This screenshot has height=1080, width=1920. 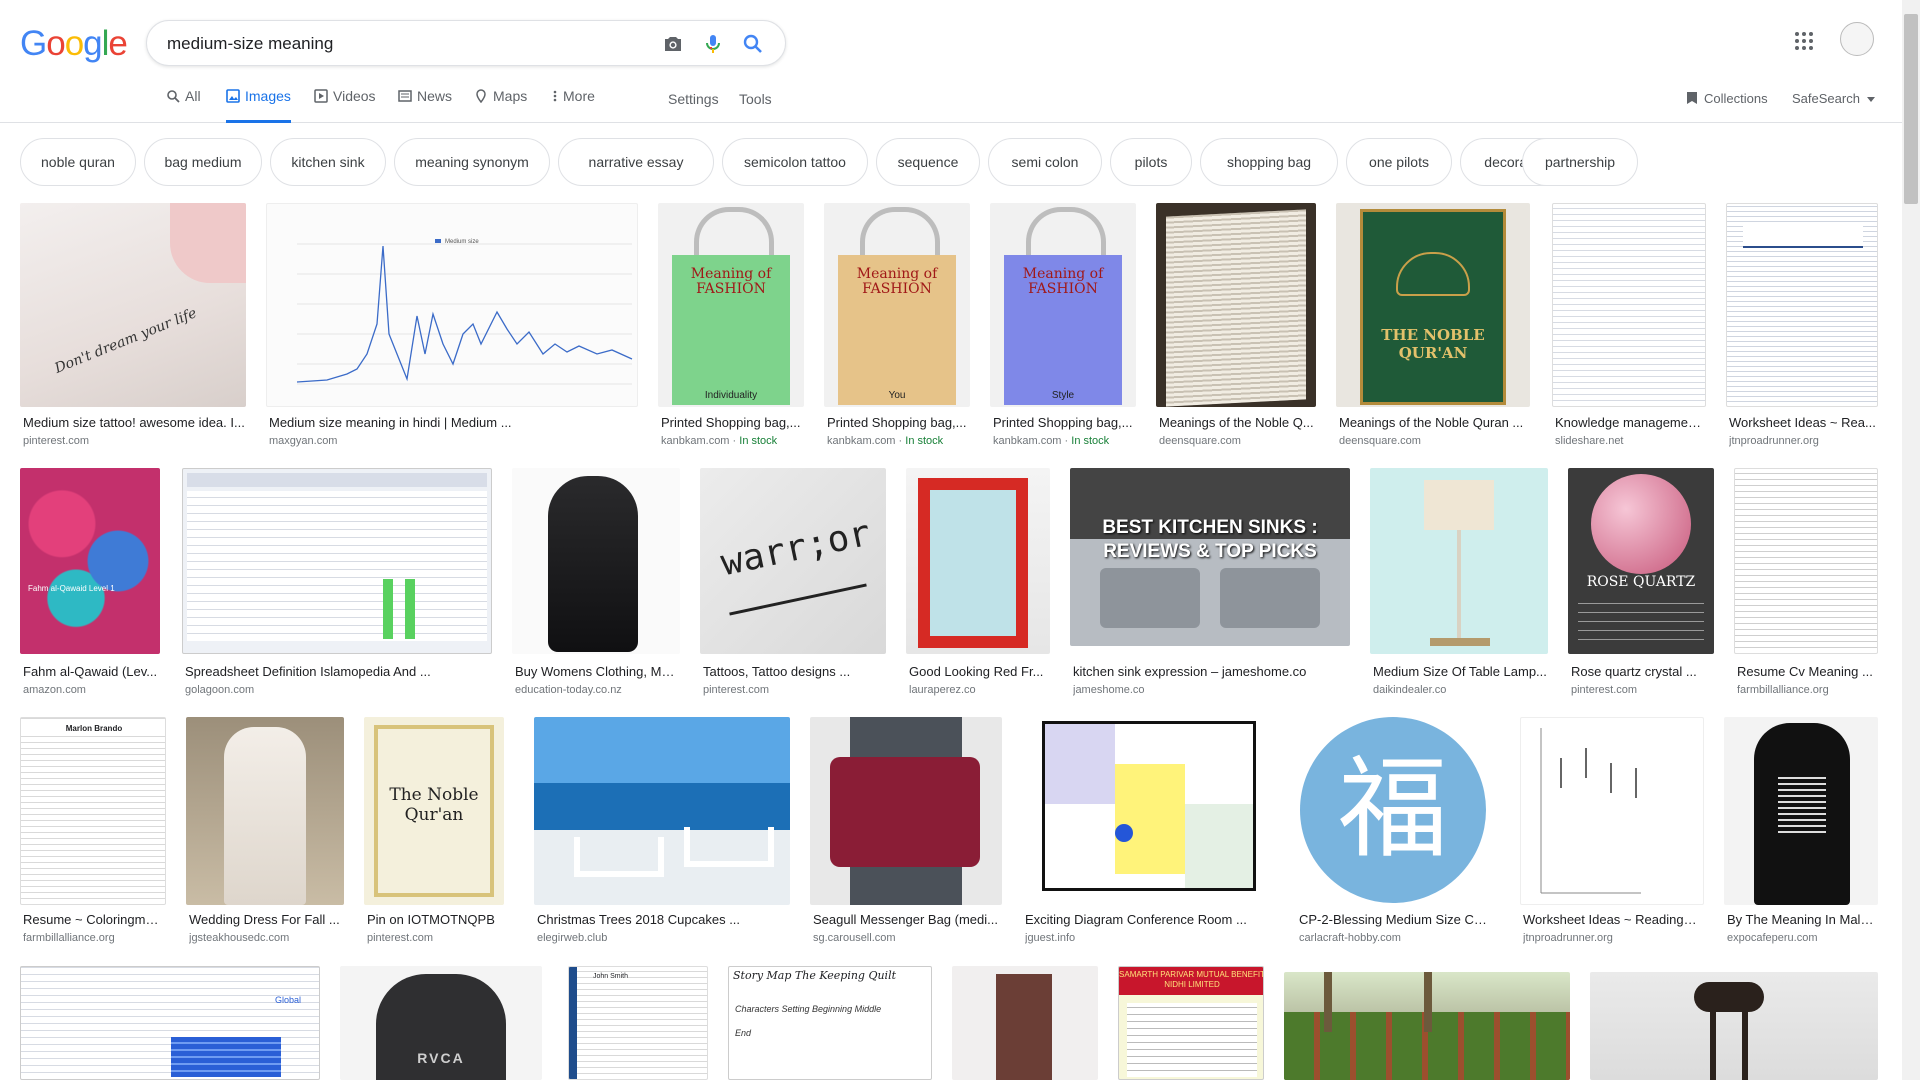 What do you see at coordinates (328, 162) in the screenshot?
I see `chip: kitchen sink` at bounding box center [328, 162].